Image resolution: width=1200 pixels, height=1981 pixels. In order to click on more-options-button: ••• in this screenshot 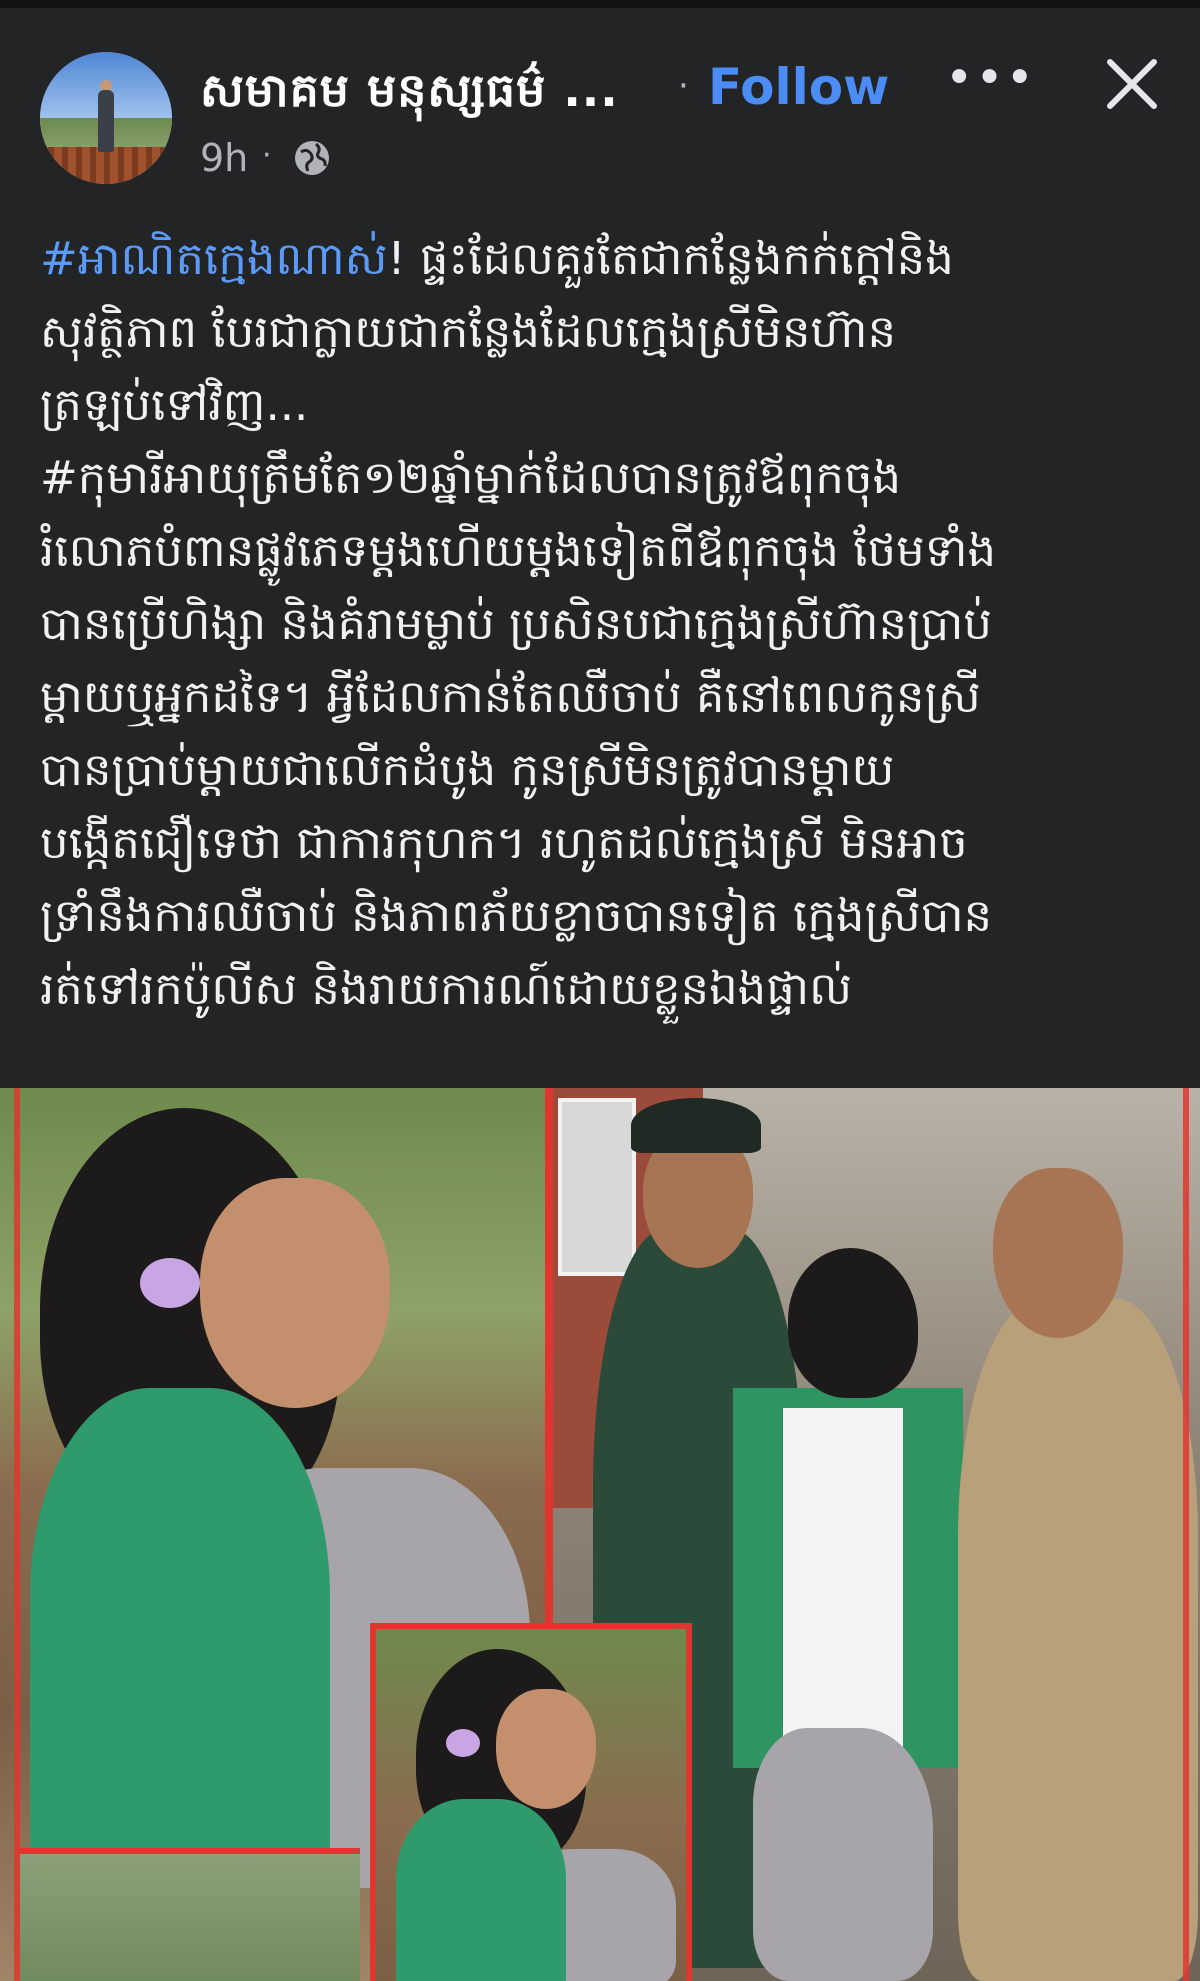, I will do `click(990, 78)`.